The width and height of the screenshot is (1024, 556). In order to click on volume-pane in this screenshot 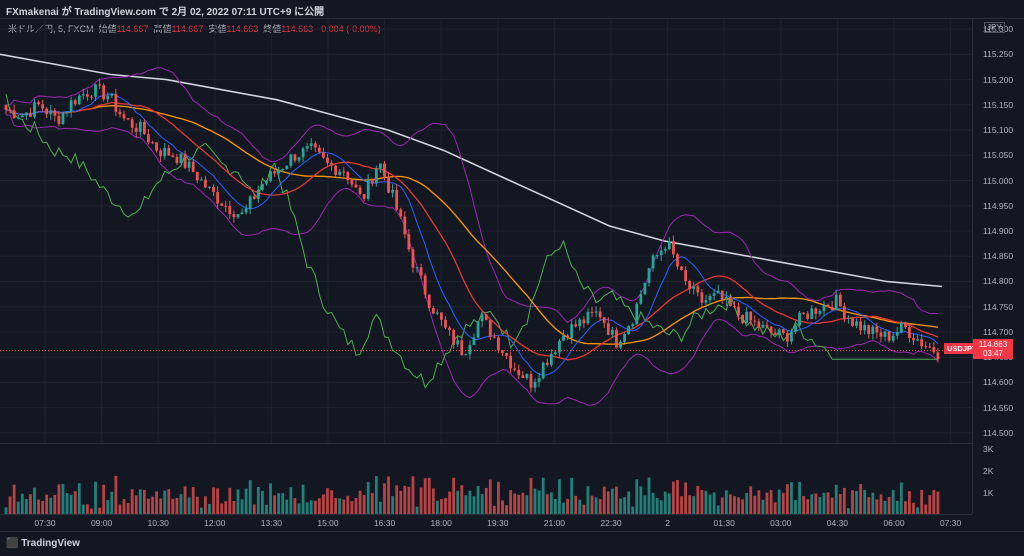, I will do `click(486, 479)`.